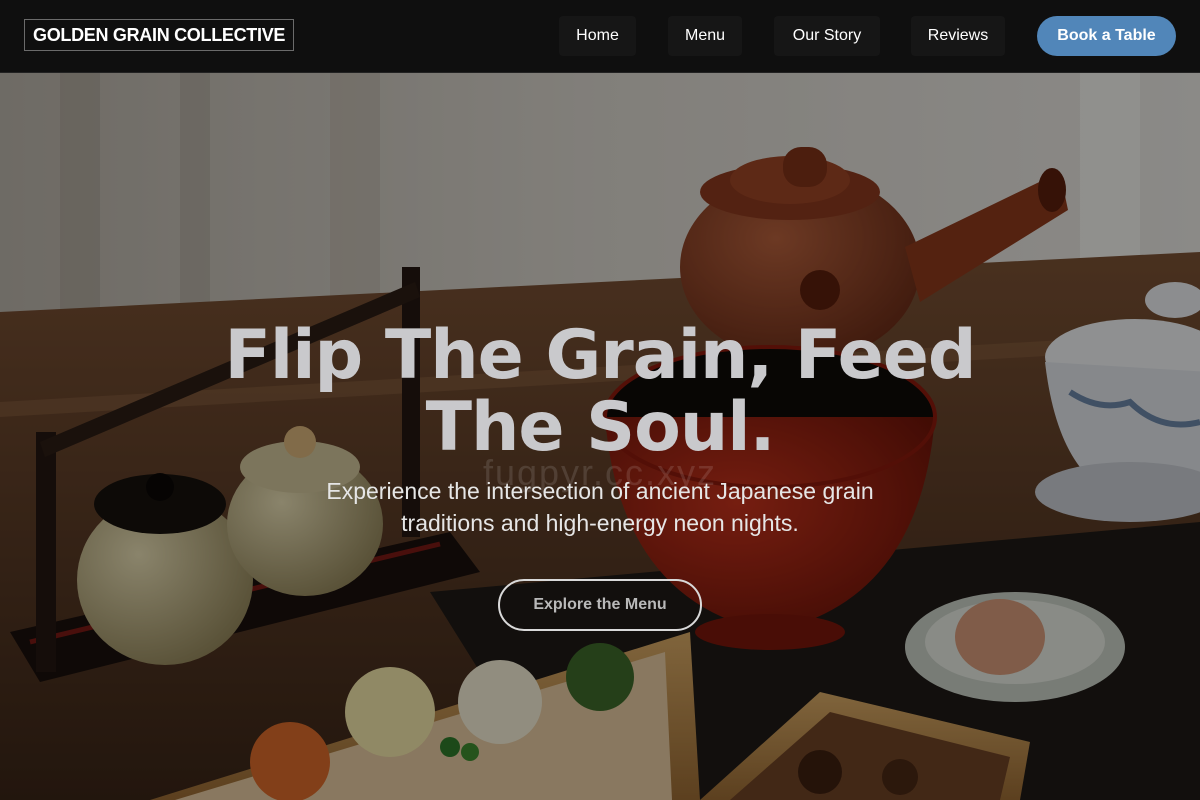  I want to click on nav-reviews: Reviews, so click(958, 36).